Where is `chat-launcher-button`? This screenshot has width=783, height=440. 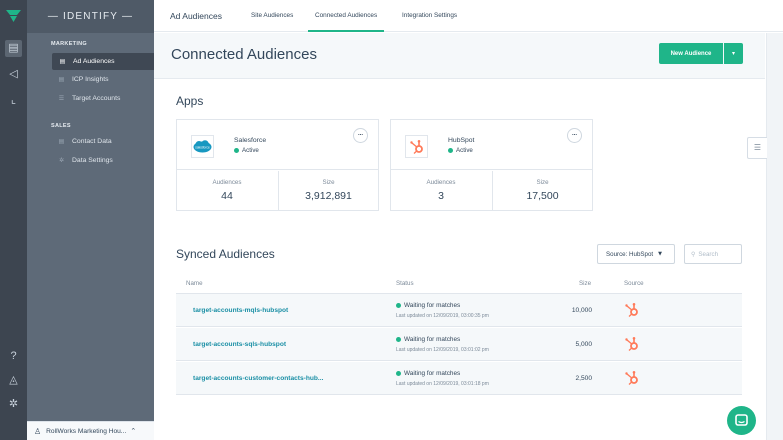 chat-launcher-button is located at coordinates (741, 420).